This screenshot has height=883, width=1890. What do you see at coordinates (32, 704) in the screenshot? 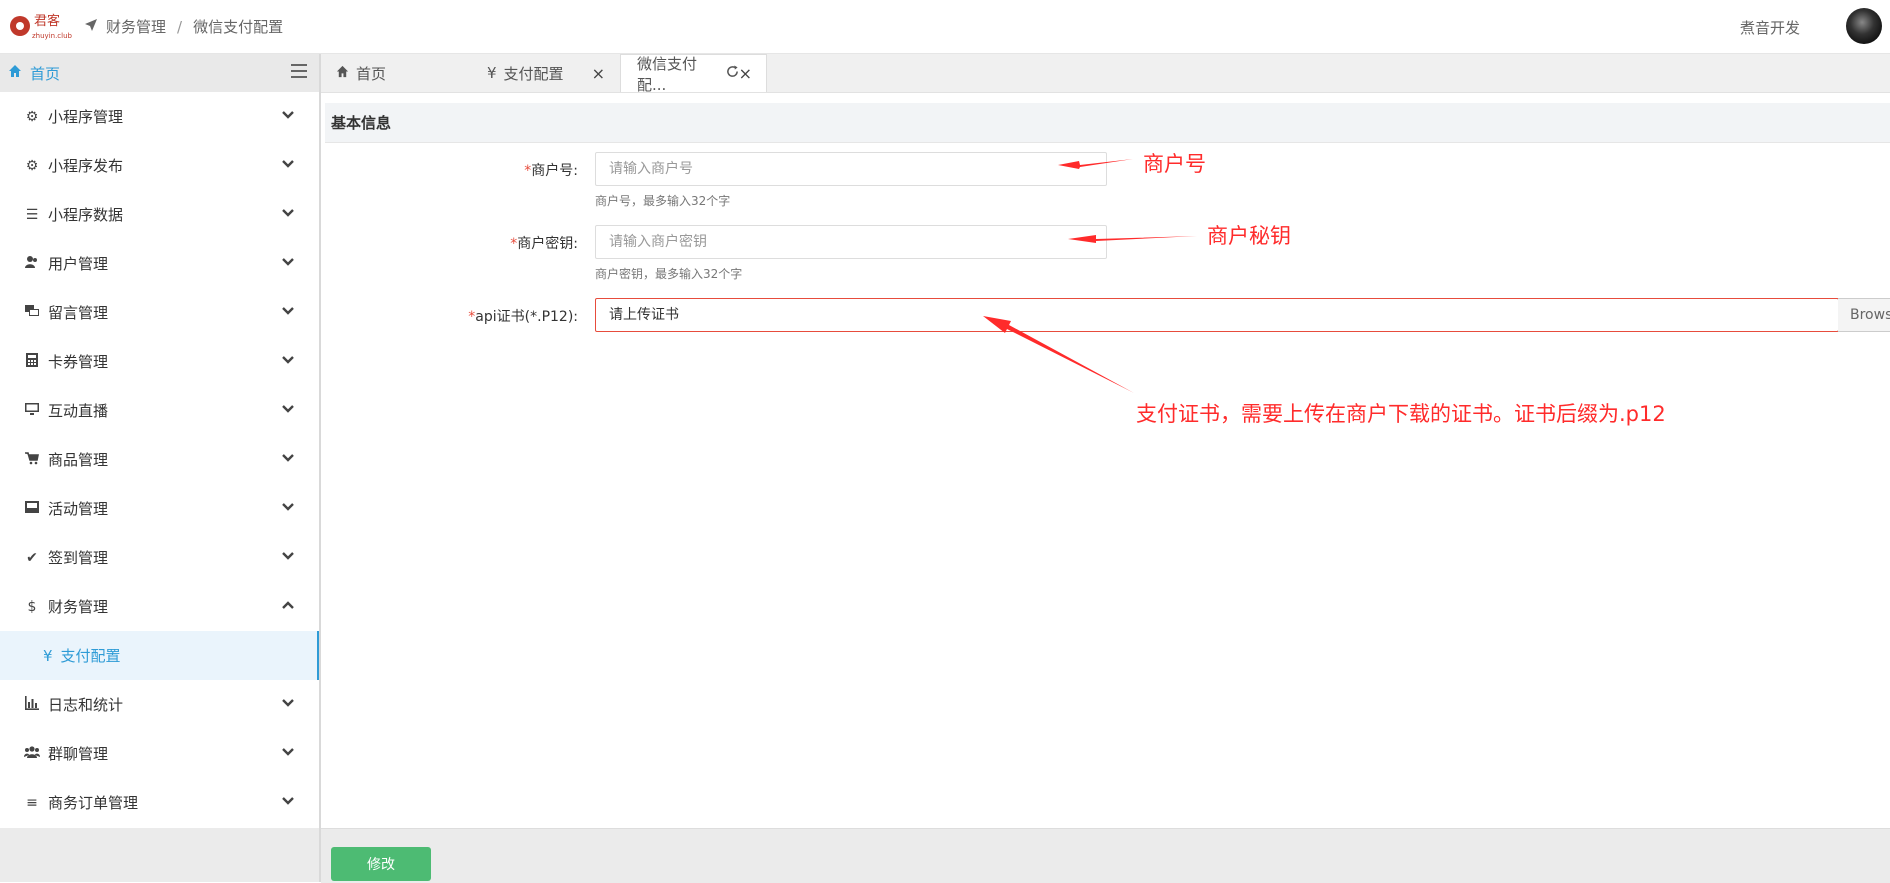
I see `bar-chart-icon` at bounding box center [32, 704].